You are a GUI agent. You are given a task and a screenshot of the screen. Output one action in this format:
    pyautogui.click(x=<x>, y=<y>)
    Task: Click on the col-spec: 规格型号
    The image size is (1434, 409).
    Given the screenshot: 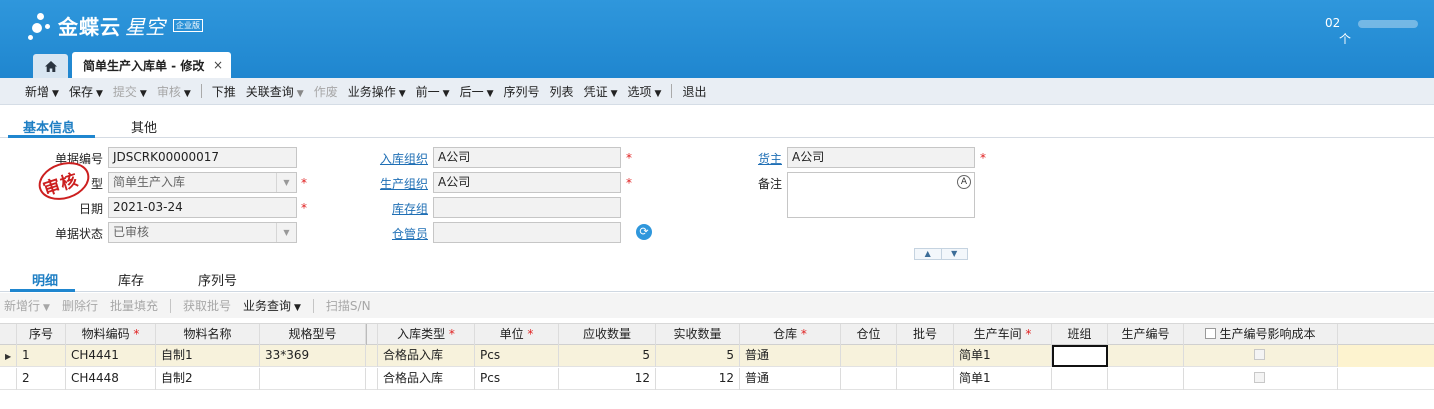 What is the action you would take?
    pyautogui.click(x=313, y=335)
    